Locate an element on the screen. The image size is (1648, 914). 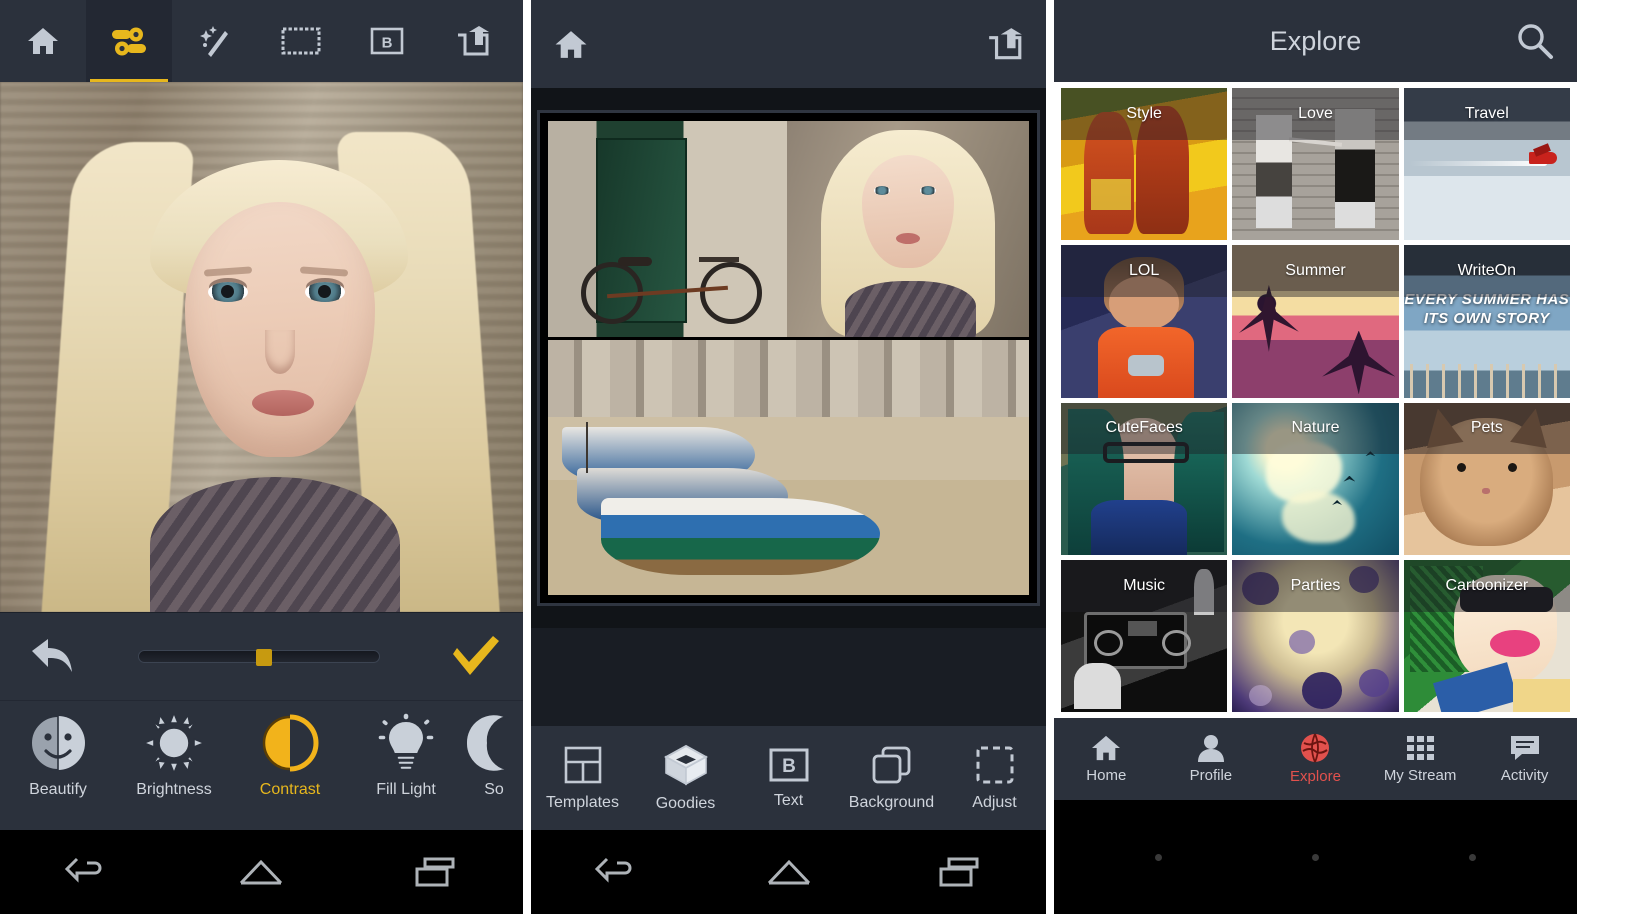
bicycle-art is located at coordinates (671, 272).